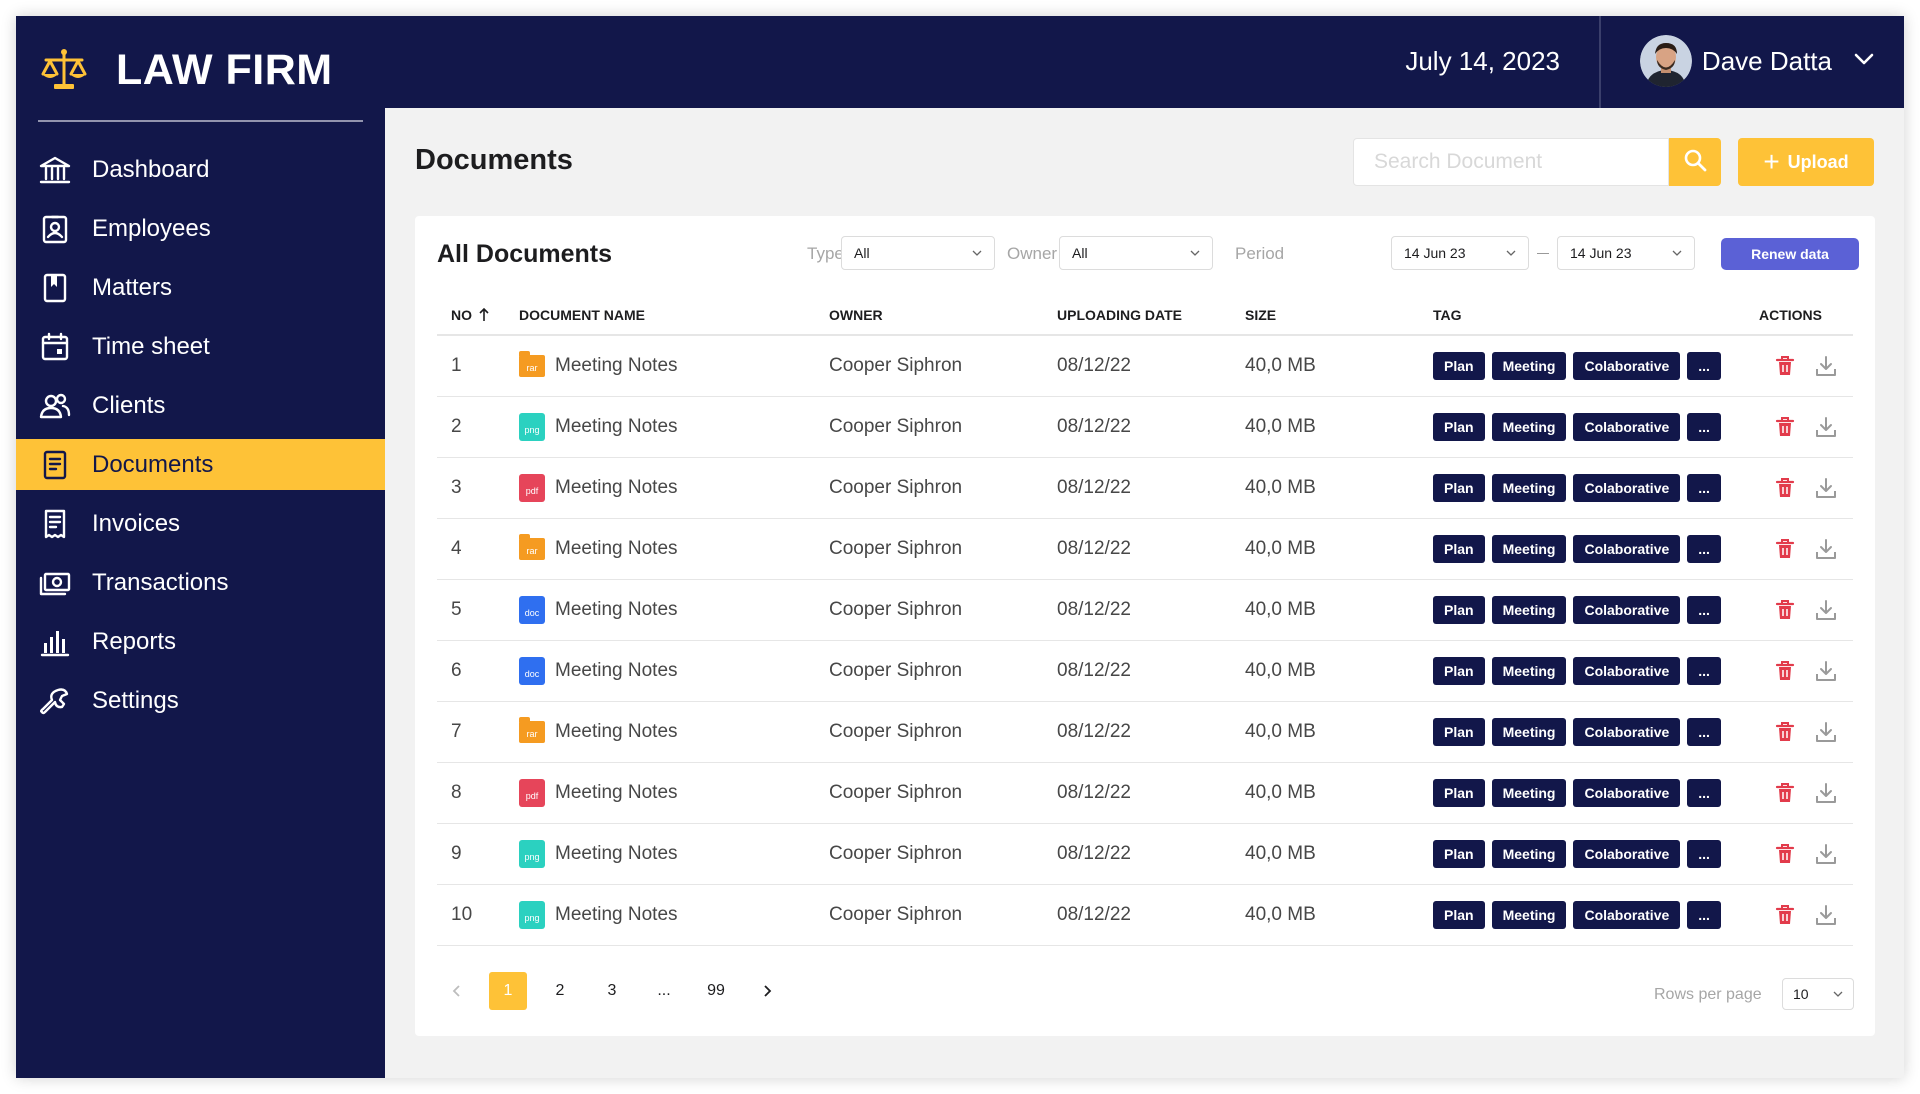  What do you see at coordinates (200, 700) in the screenshot?
I see `sidebar-item-settings: Settings` at bounding box center [200, 700].